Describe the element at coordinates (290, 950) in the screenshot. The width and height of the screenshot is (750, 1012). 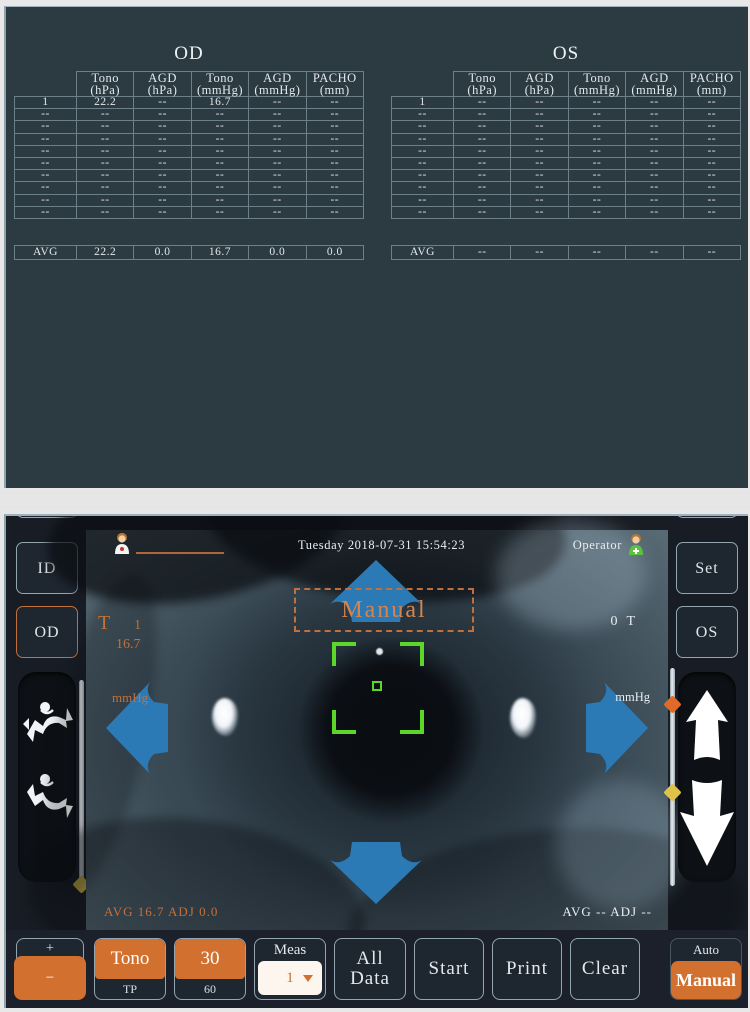
I see `meas-label: Meas` at that location.